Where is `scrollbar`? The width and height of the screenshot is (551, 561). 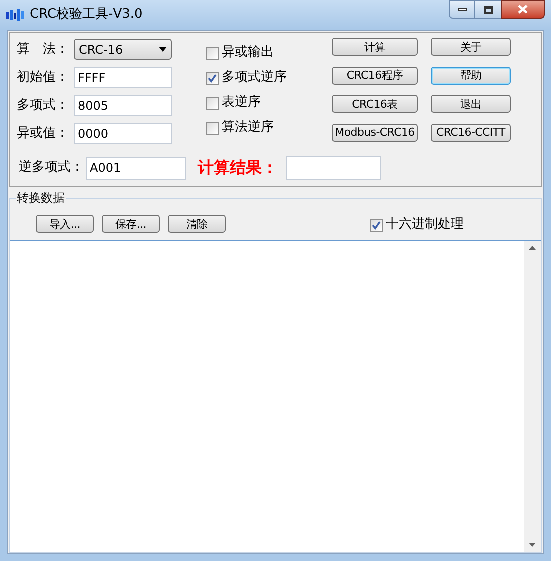 scrollbar is located at coordinates (532, 396).